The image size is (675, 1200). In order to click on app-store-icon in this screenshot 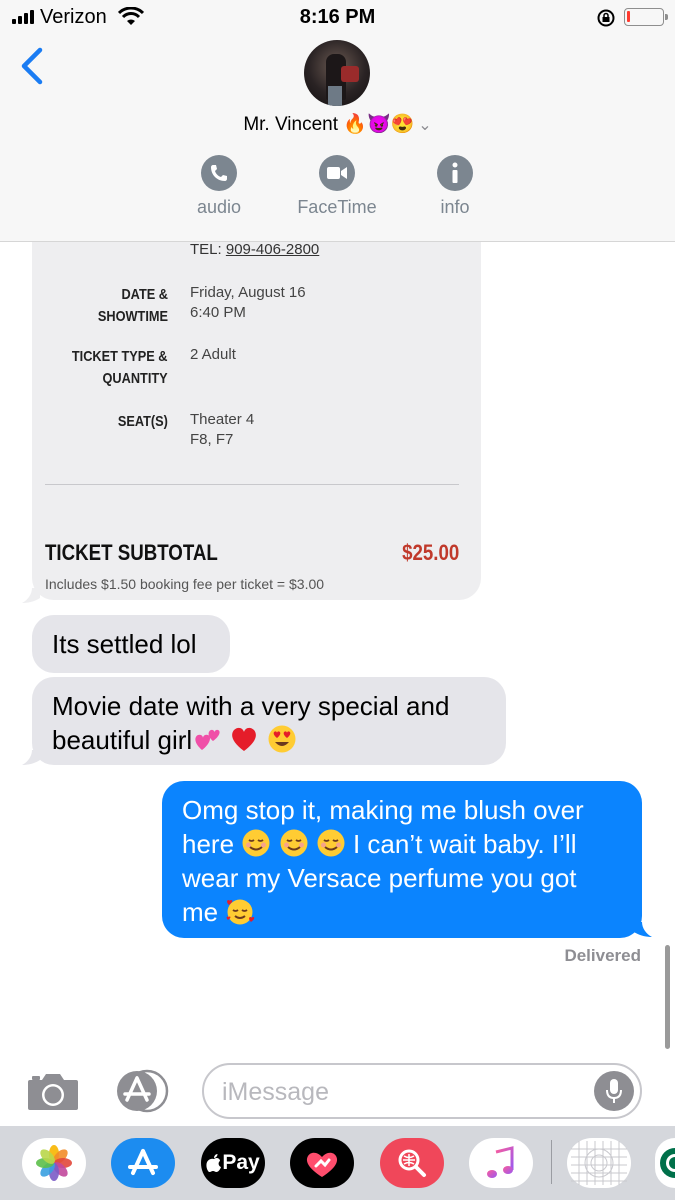, I will do `click(143, 1162)`.